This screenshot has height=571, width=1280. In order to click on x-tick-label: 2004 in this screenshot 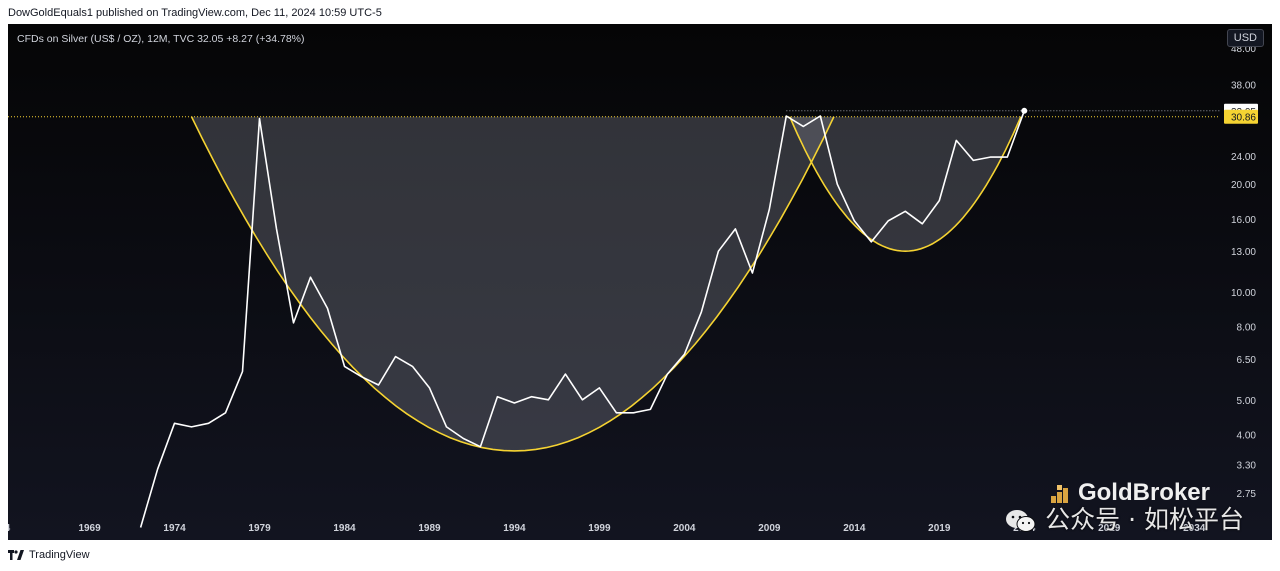, I will do `click(684, 528)`.